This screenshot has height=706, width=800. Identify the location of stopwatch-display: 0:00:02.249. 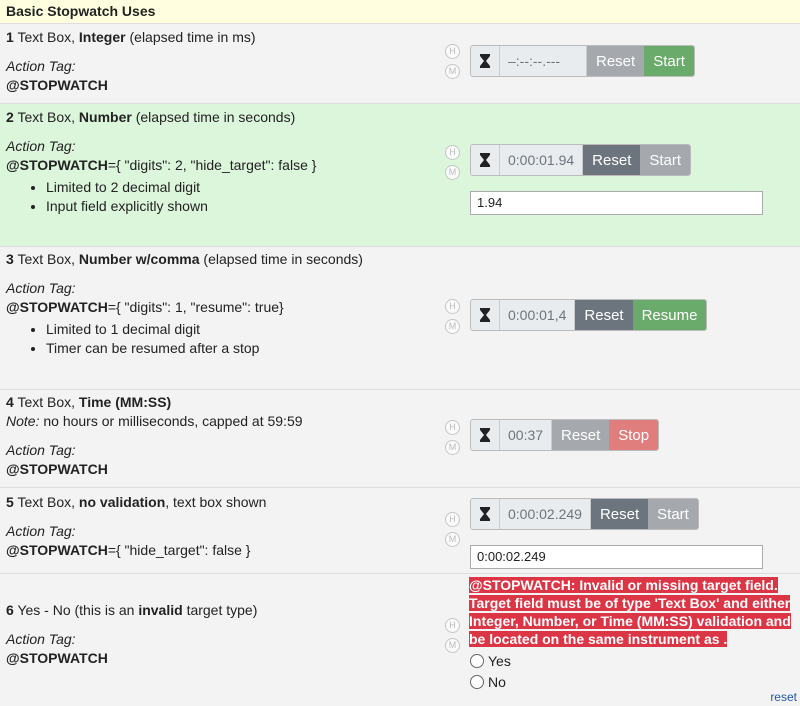
(545, 514).